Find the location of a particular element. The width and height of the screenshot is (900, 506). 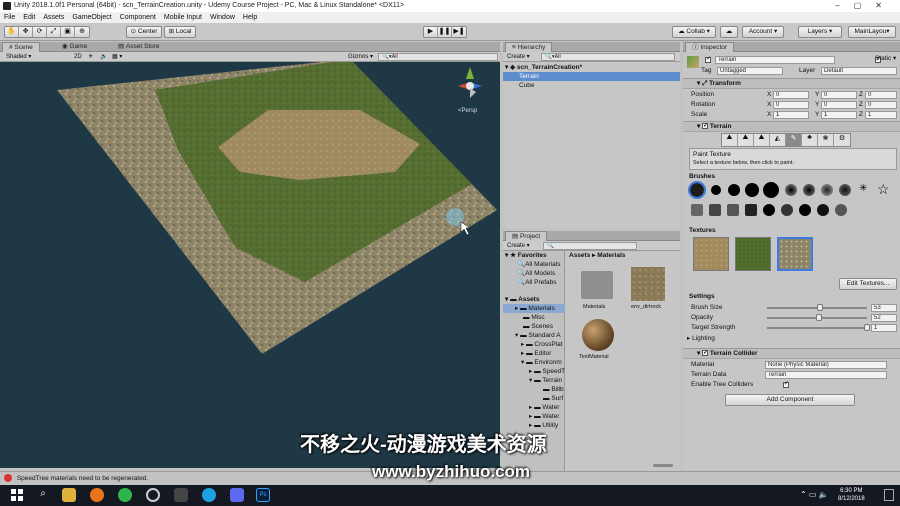

opacity-slider is located at coordinates (817, 317).